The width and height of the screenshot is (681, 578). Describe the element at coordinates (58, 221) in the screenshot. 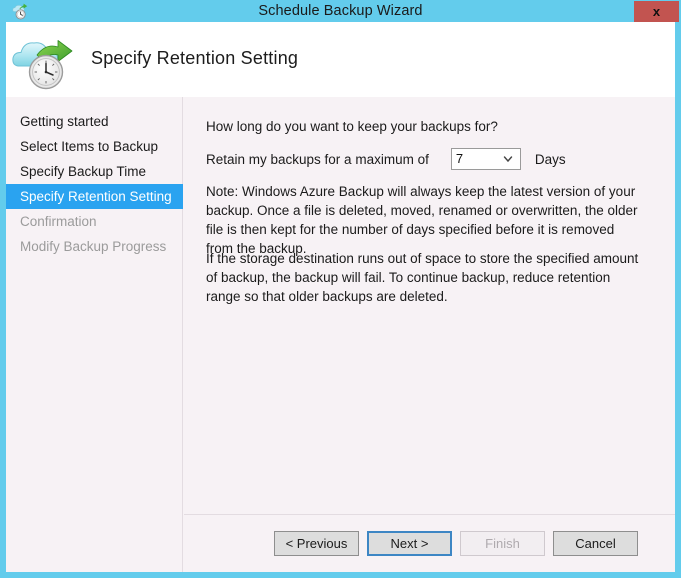

I see `sidebar-item-confirmation: Confirmation` at that location.